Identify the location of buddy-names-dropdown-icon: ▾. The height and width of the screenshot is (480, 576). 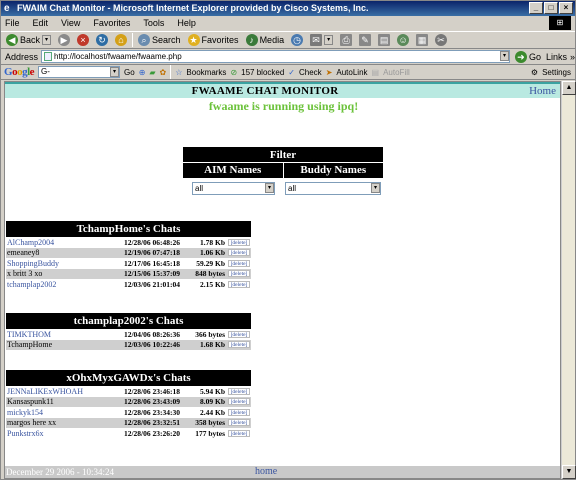
(375, 188).